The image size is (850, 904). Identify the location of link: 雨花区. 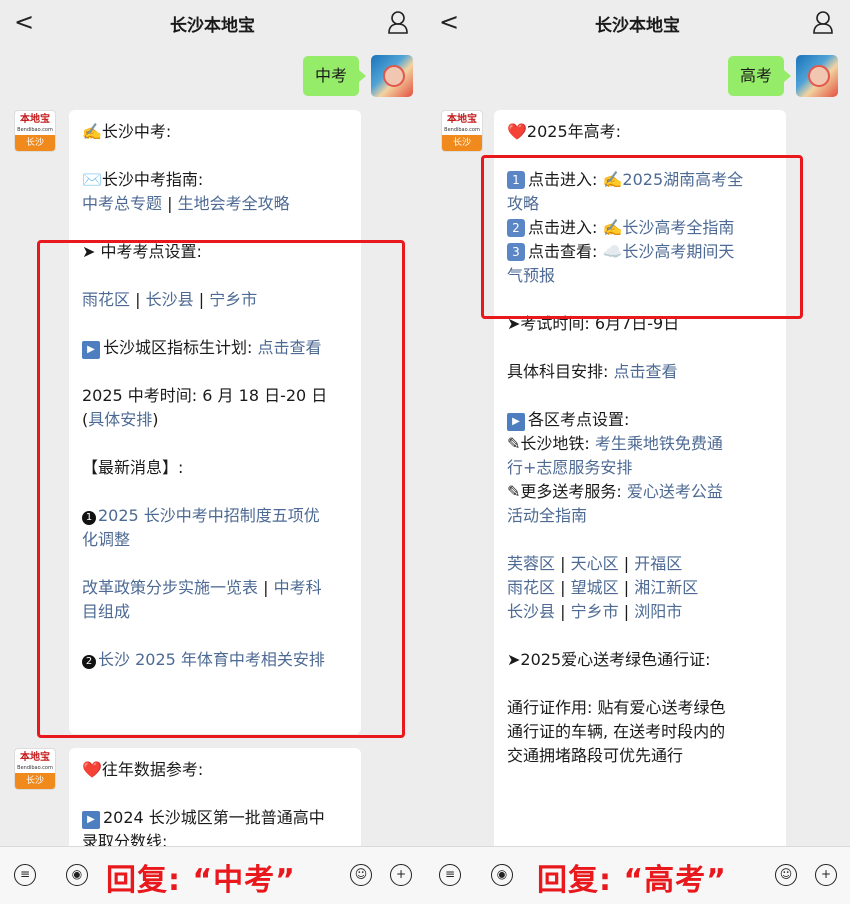
(106, 299).